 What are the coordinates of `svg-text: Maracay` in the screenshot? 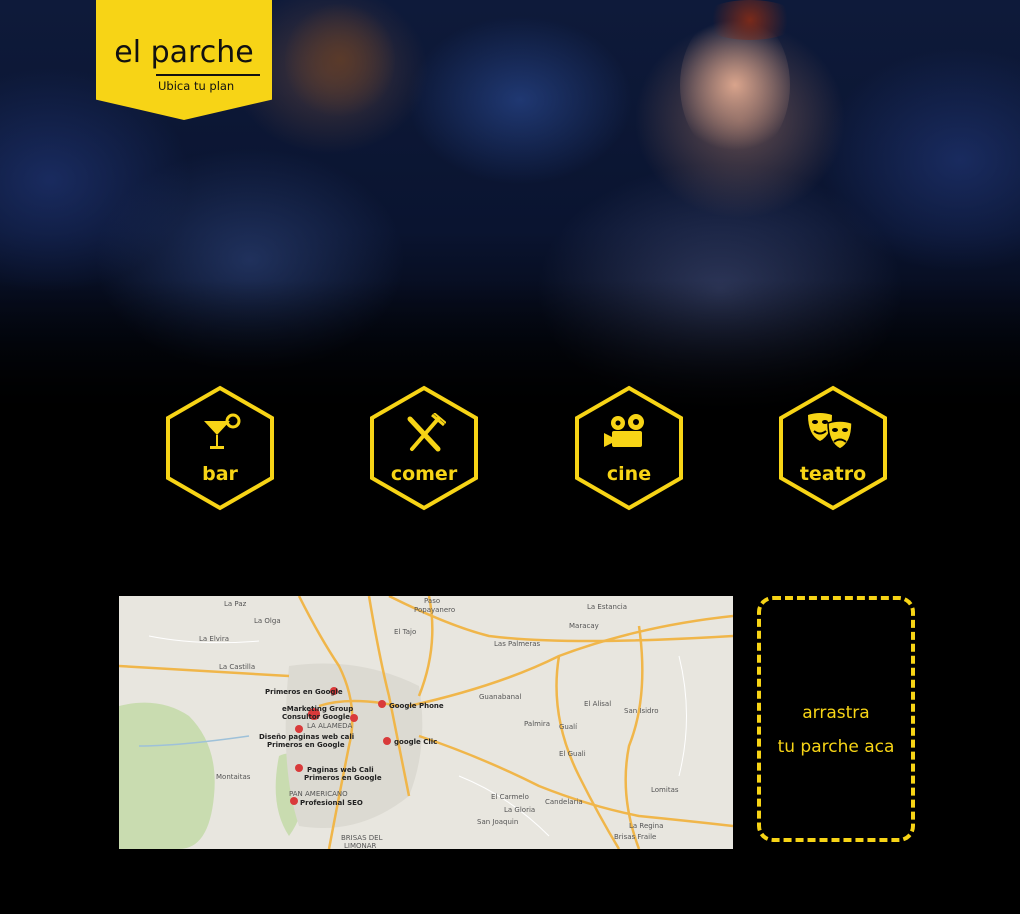 It's located at (584, 626).